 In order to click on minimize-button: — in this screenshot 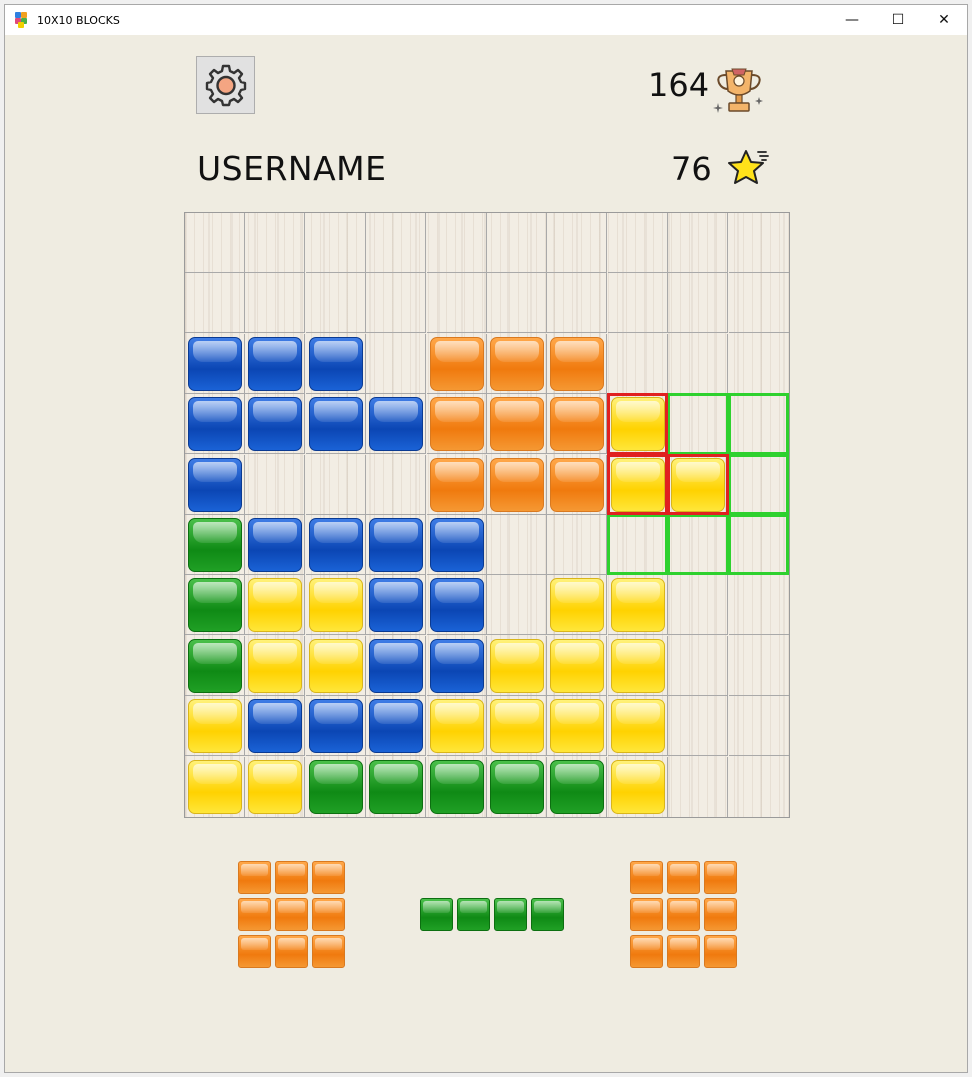, I will do `click(852, 20)`.